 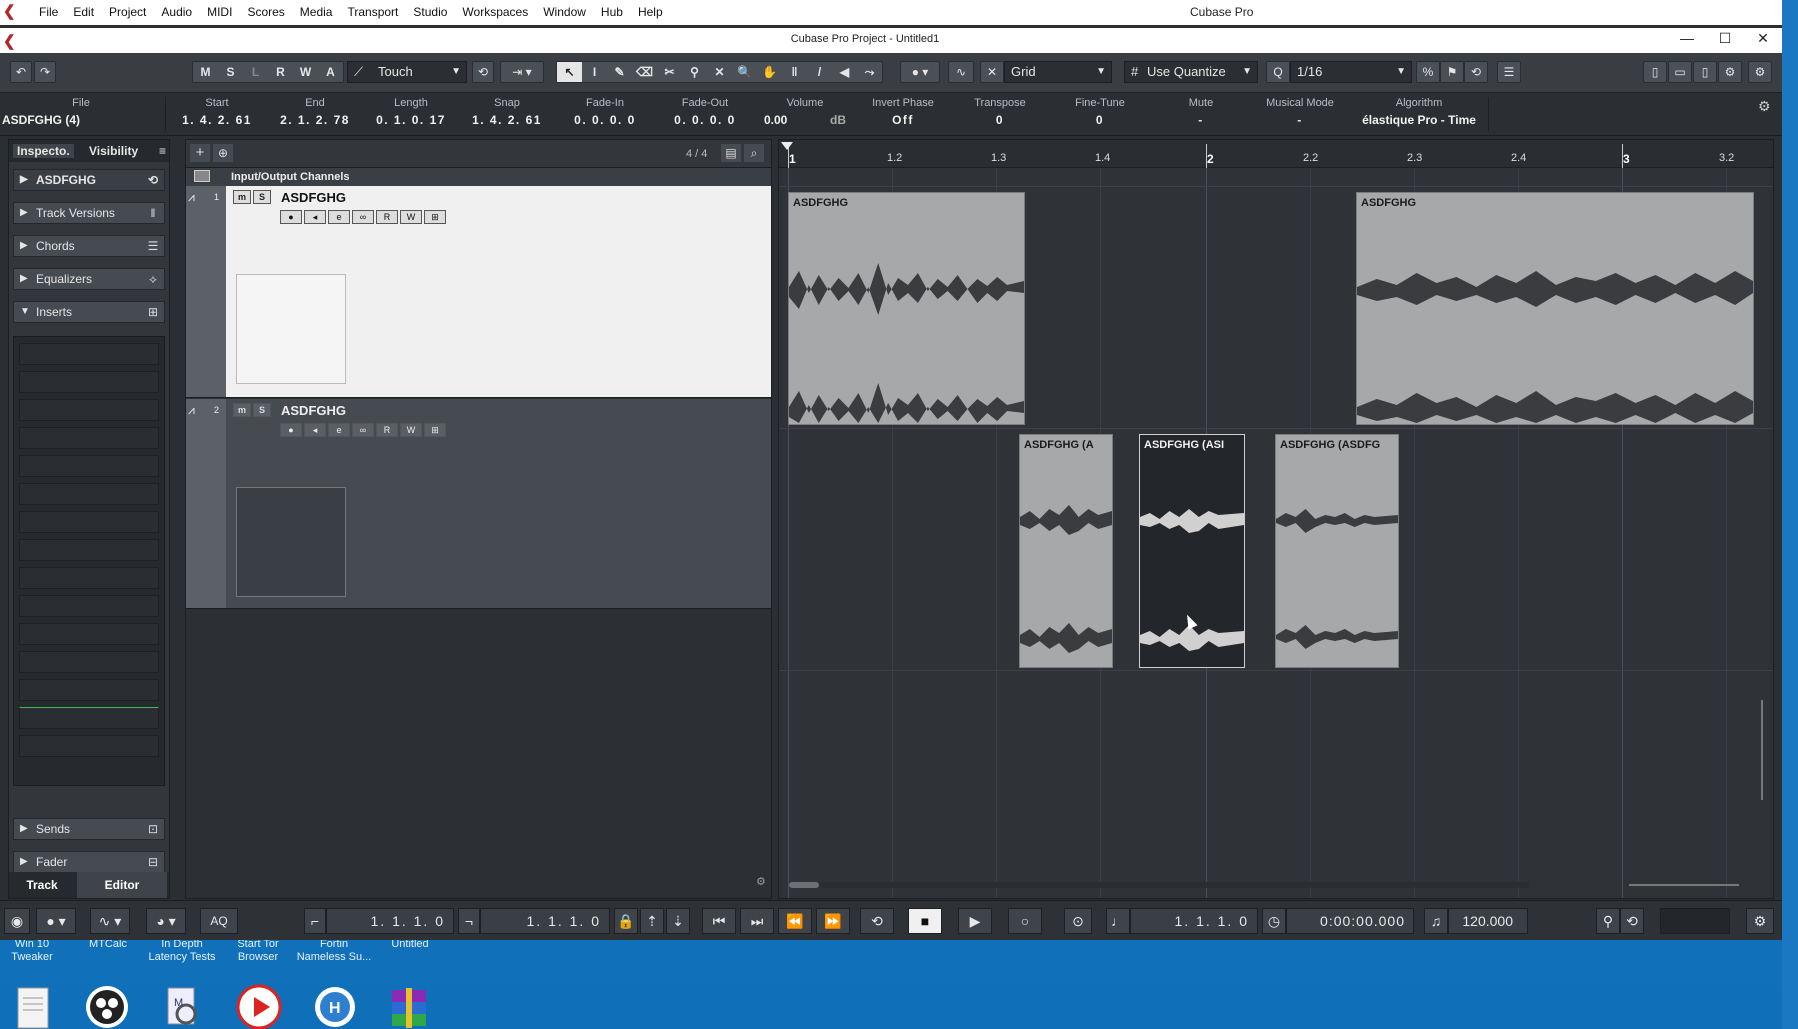 What do you see at coordinates (1760, 921) in the screenshot?
I see `transport-settings-gear-icon: ⚙` at bounding box center [1760, 921].